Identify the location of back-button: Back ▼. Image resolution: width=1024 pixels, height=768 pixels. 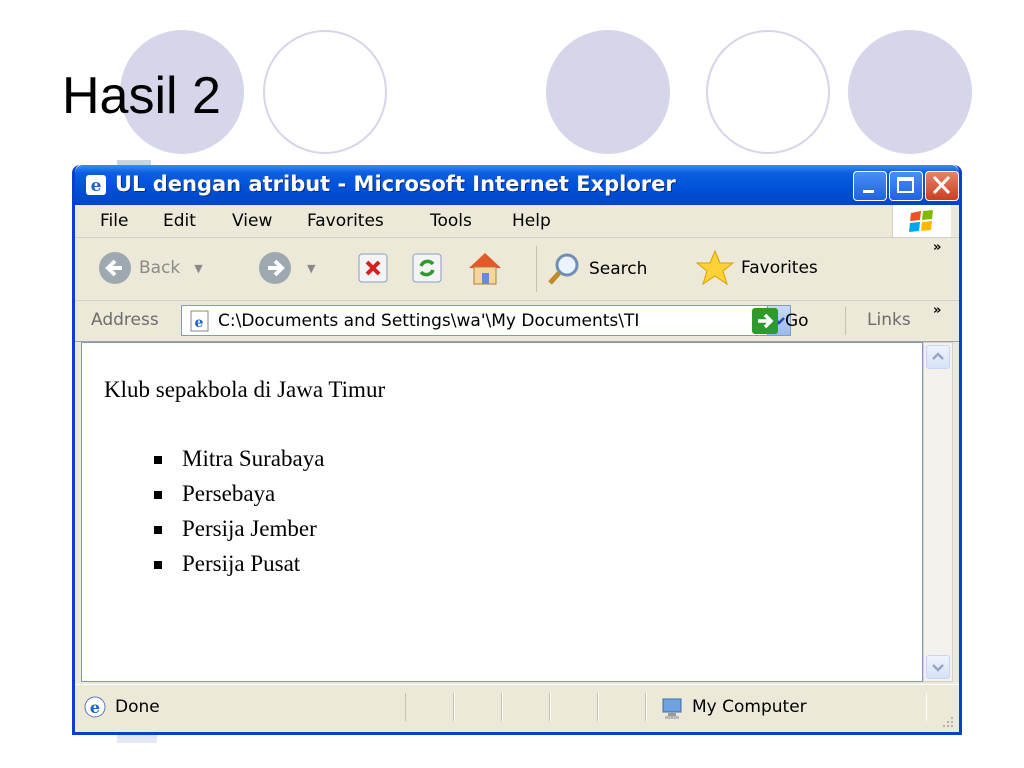
(150, 268).